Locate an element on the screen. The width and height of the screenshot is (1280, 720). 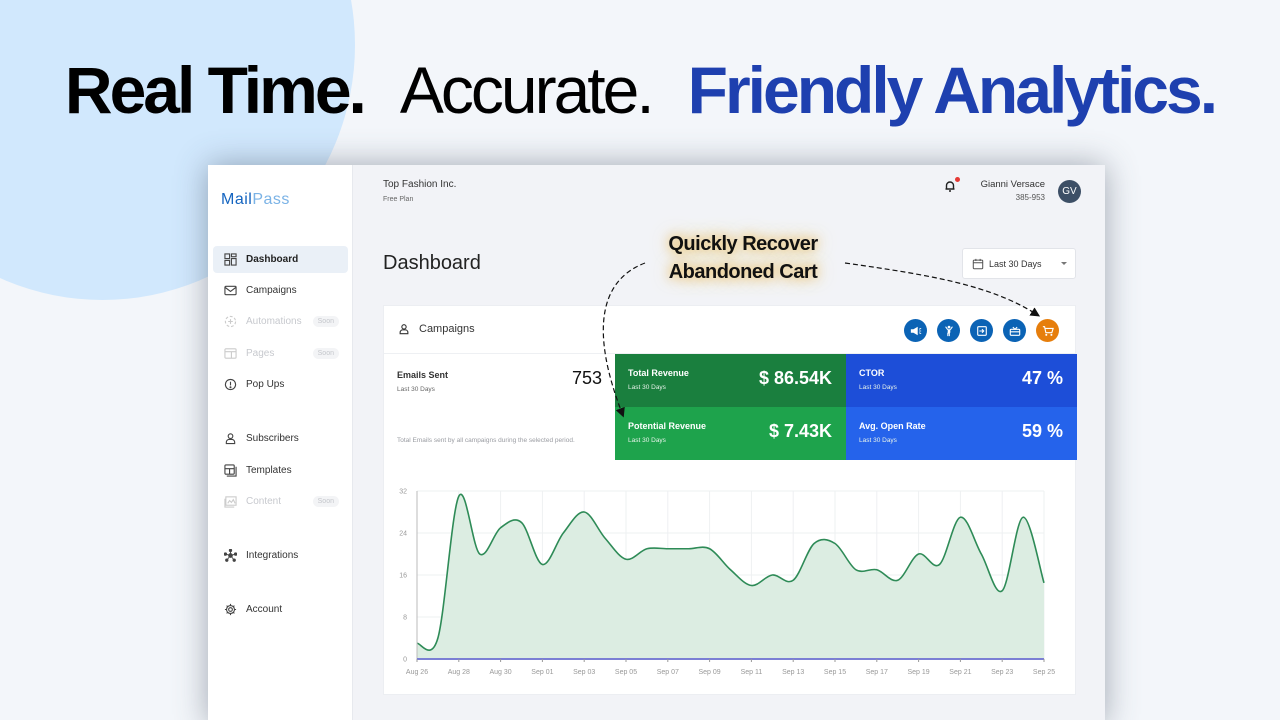
y-ticks: 0 8 16 24 32 is located at coordinates (403, 576).